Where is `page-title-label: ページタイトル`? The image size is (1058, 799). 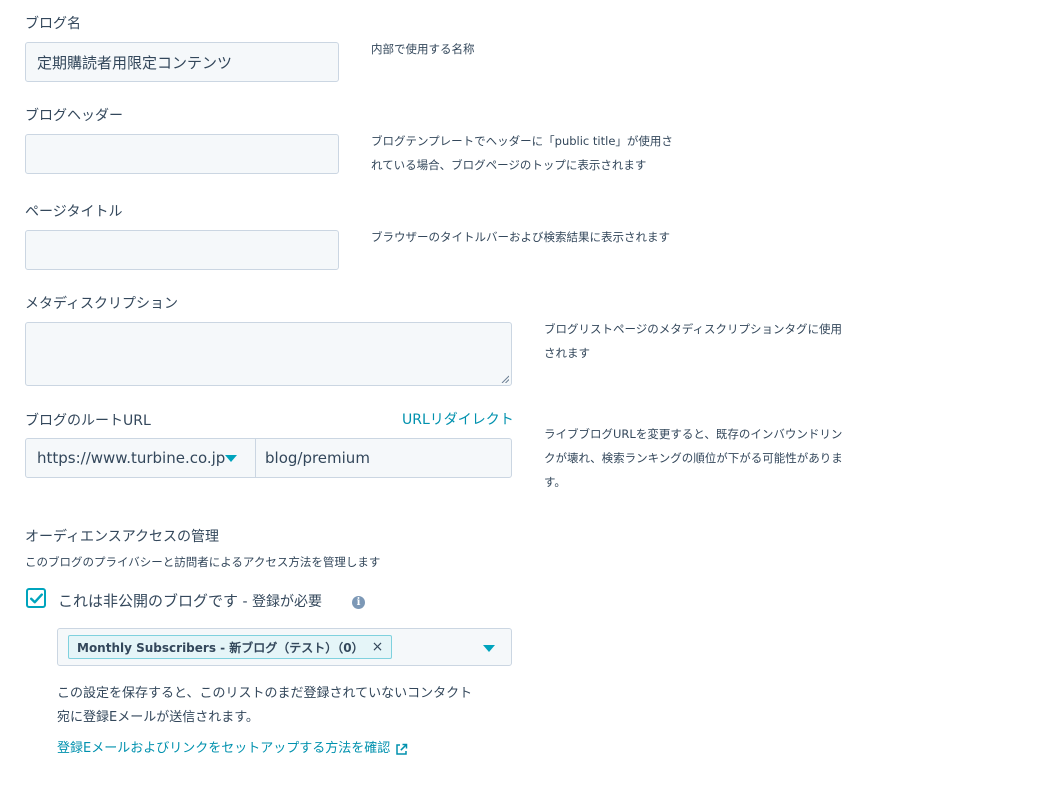
page-title-label: ページタイトル is located at coordinates (74, 212).